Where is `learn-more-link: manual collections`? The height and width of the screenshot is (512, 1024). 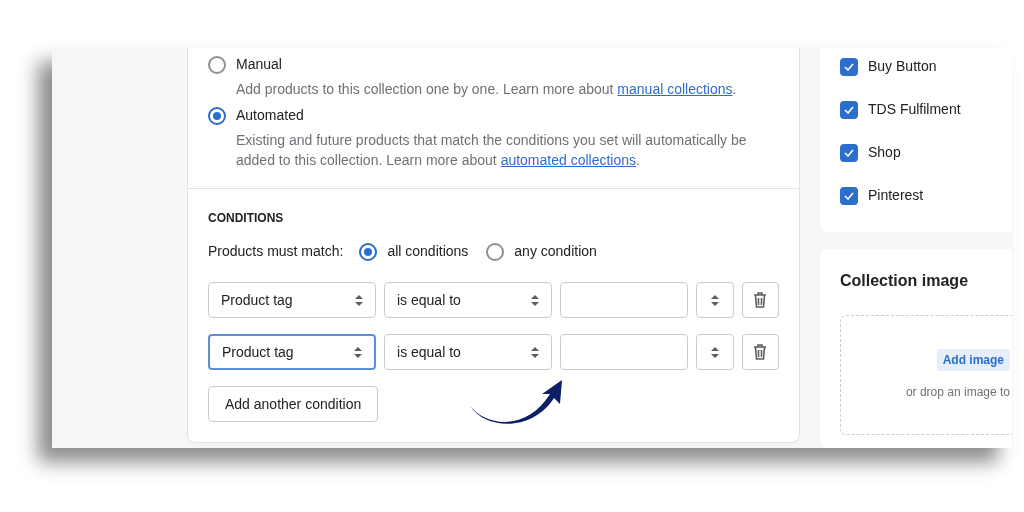
learn-more-link: manual collections is located at coordinates (675, 89).